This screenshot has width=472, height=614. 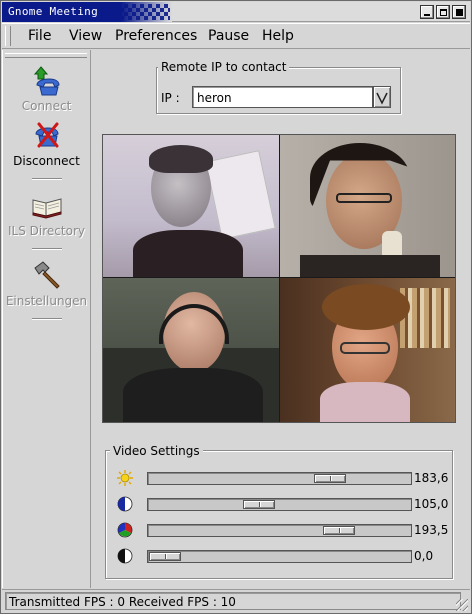 What do you see at coordinates (462, 605) in the screenshot?
I see `resize-grip` at bounding box center [462, 605].